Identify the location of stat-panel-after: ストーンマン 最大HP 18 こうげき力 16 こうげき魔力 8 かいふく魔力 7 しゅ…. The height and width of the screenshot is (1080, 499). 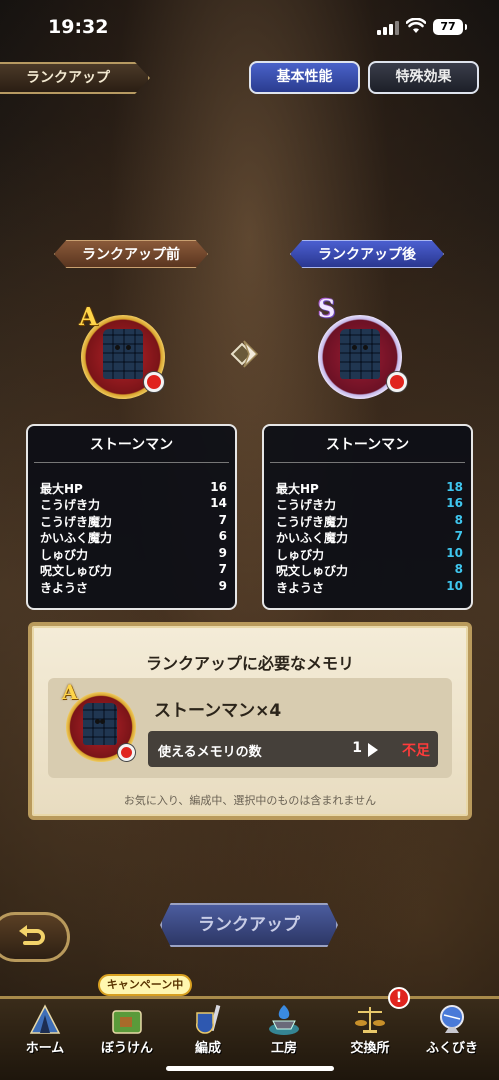
(367, 517).